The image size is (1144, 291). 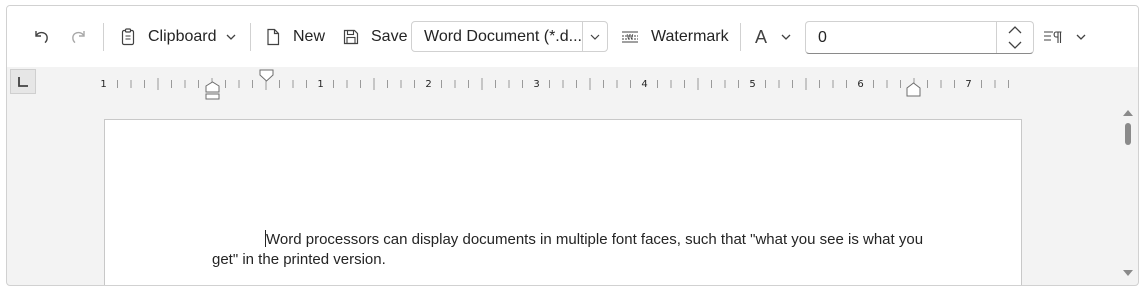 I want to click on undo-button, so click(x=44, y=37).